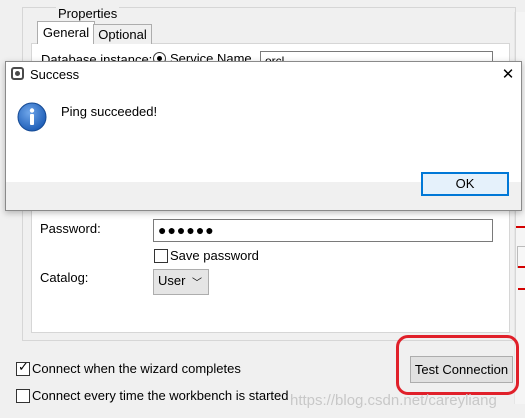  What do you see at coordinates (457, 365) in the screenshot?
I see `highlight-annotation` at bounding box center [457, 365].